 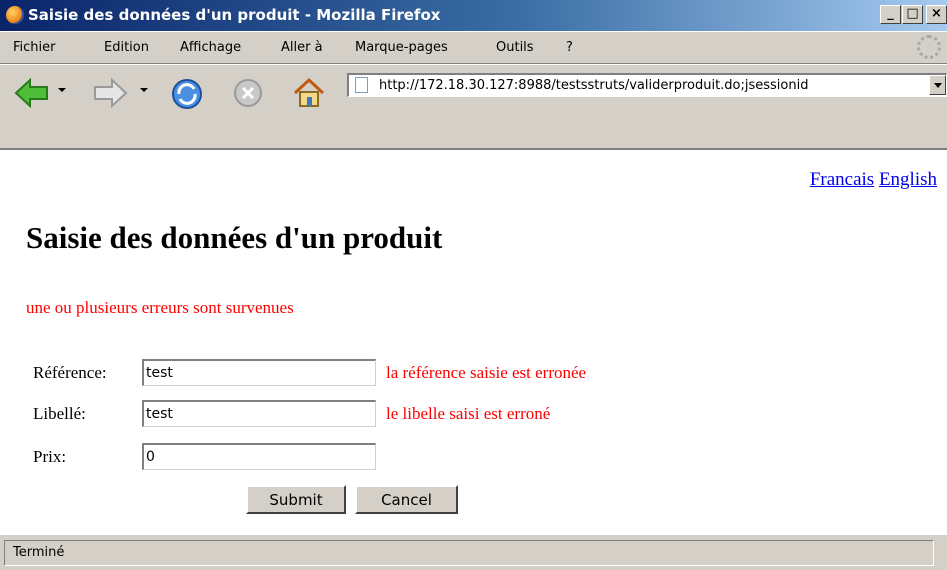 What do you see at coordinates (59, 413) in the screenshot?
I see `libelle-label: Libellé:` at bounding box center [59, 413].